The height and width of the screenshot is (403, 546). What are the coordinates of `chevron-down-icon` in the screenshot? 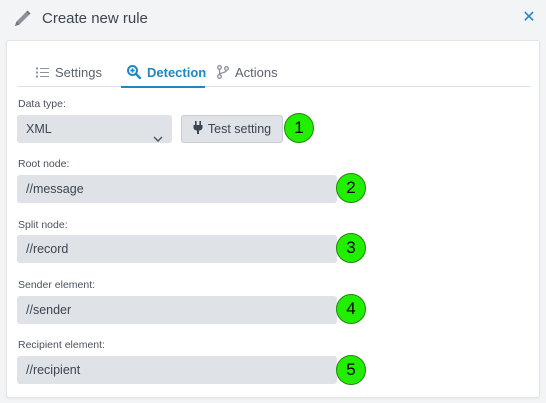 It's located at (158, 133).